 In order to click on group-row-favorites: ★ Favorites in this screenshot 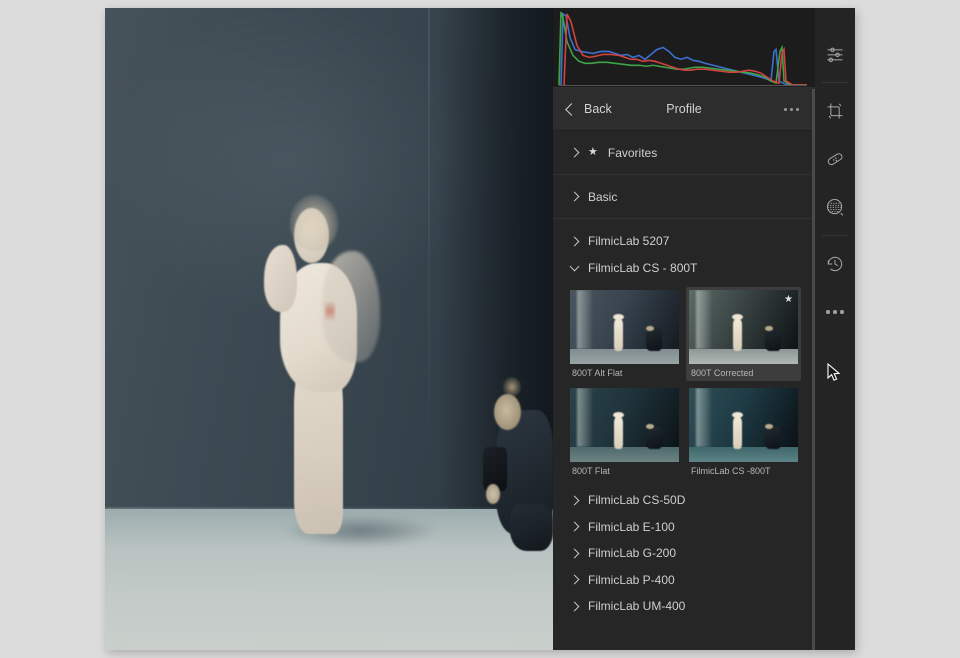, I will do `click(684, 153)`.